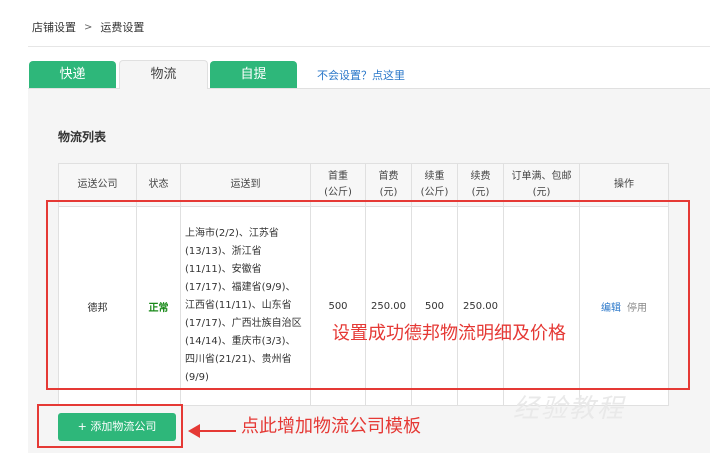 The image size is (710, 453). What do you see at coordinates (338, 192) in the screenshot?
I see `col-first-weight-l2: (公斤)` at bounding box center [338, 192].